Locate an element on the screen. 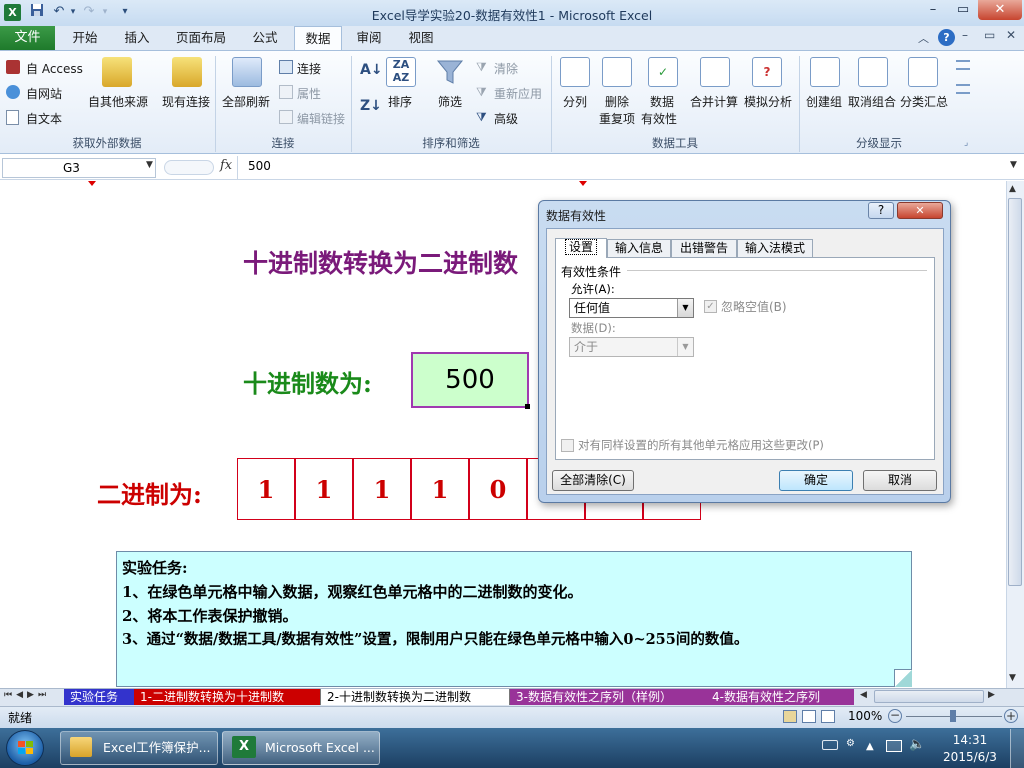  close-window-button: ✕ is located at coordinates (1000, 10).